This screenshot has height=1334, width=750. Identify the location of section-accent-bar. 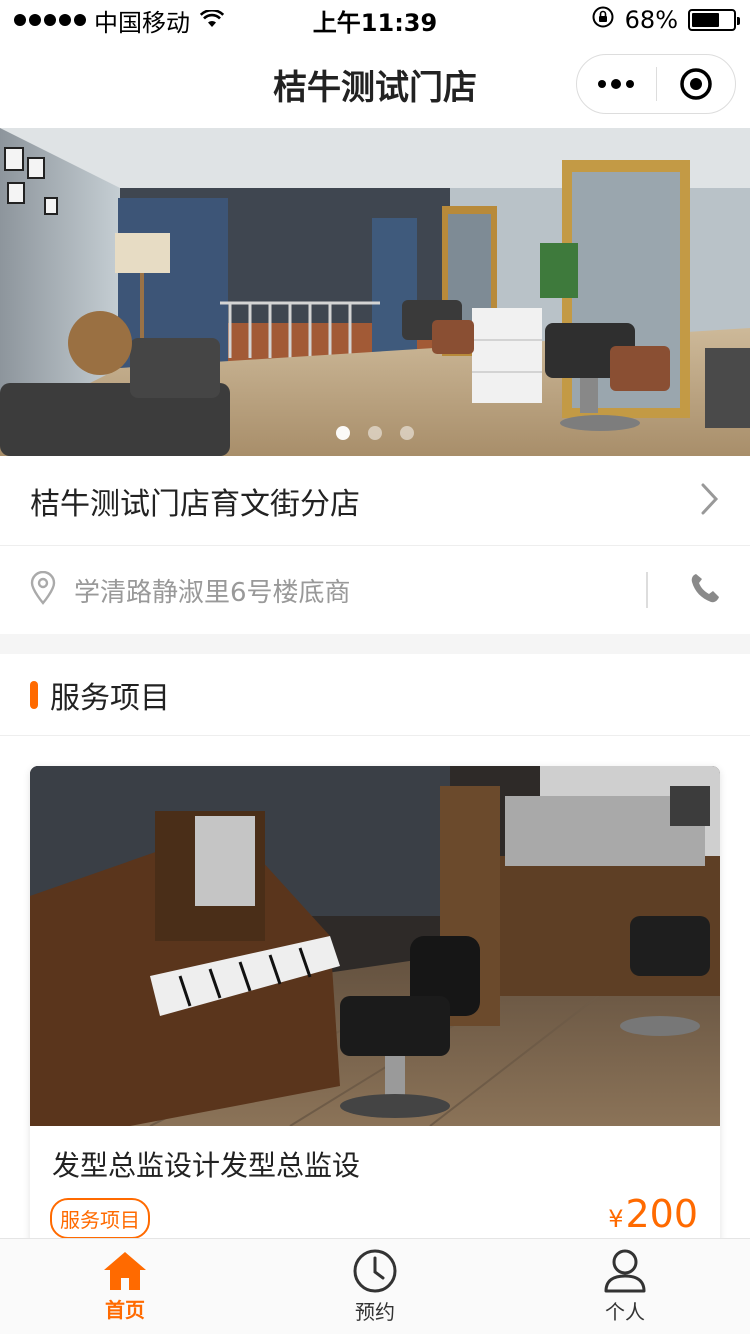
(34, 694).